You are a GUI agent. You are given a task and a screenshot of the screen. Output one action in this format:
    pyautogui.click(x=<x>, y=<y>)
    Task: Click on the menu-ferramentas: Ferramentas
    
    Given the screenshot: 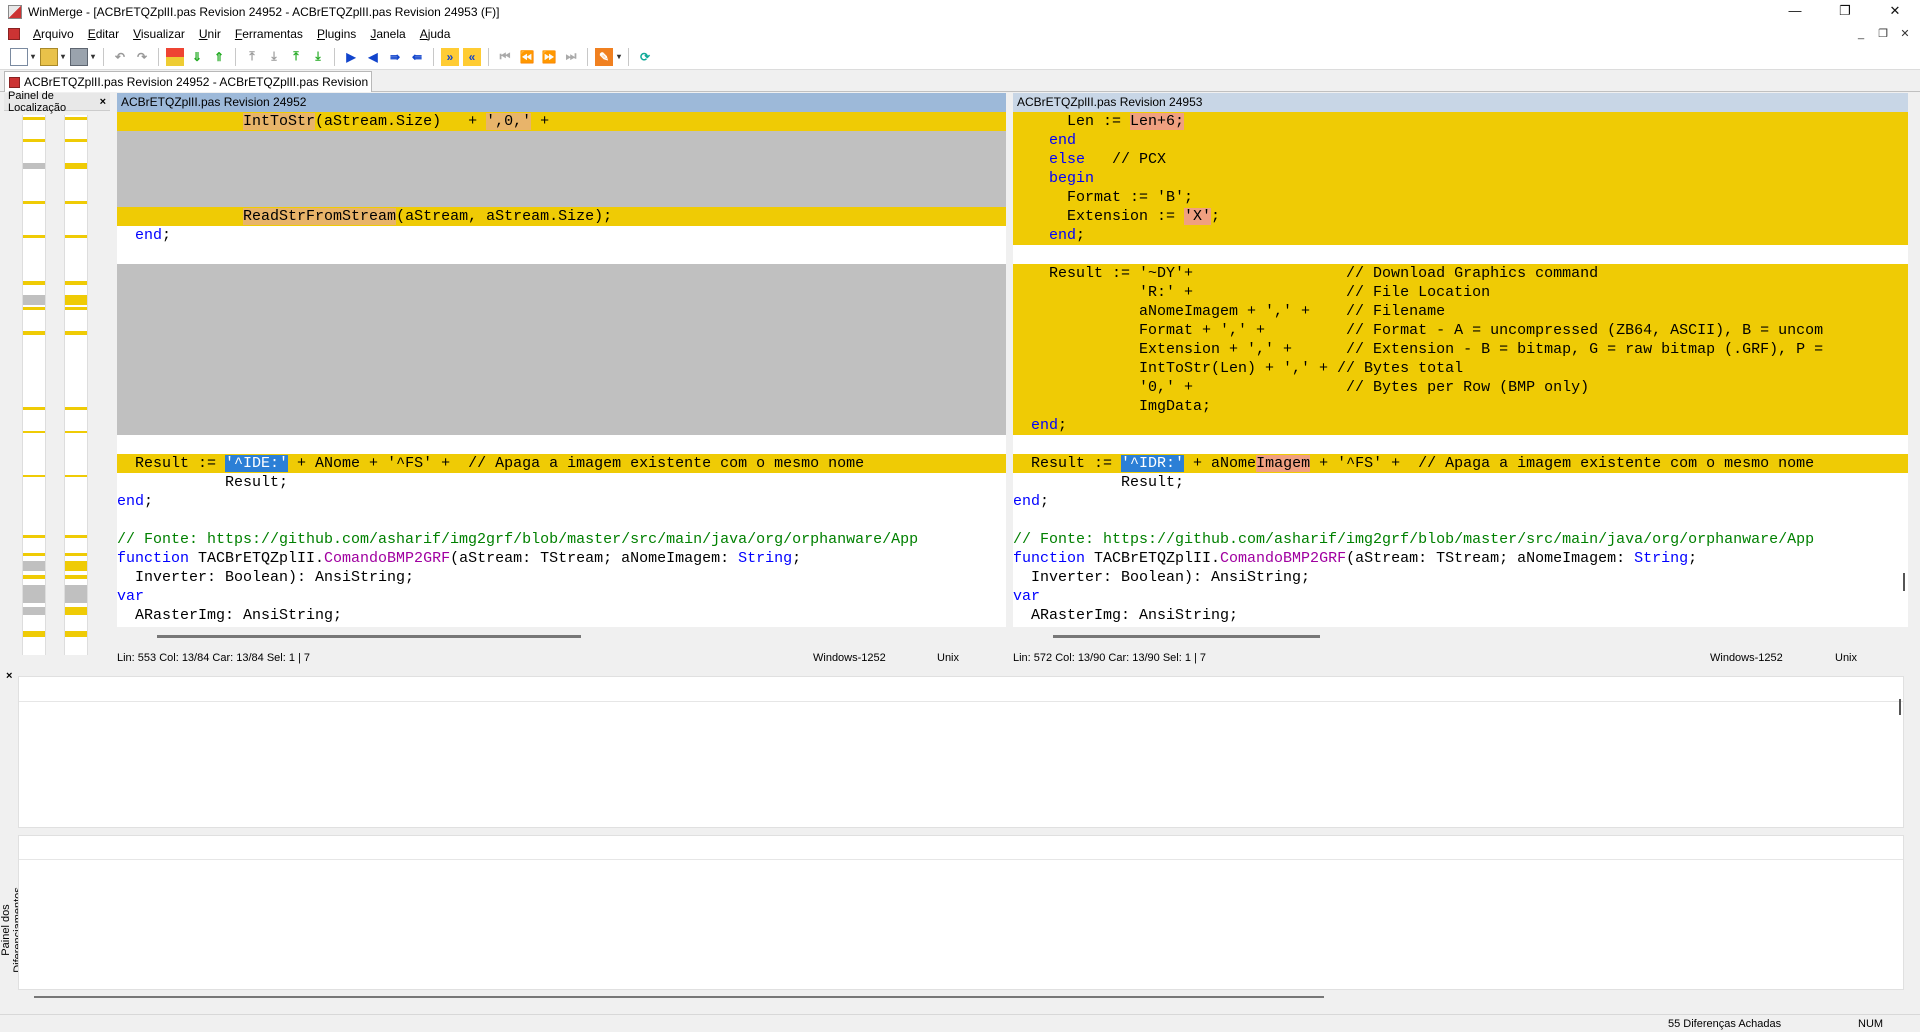 What is the action you would take?
    pyautogui.click(x=269, y=34)
    